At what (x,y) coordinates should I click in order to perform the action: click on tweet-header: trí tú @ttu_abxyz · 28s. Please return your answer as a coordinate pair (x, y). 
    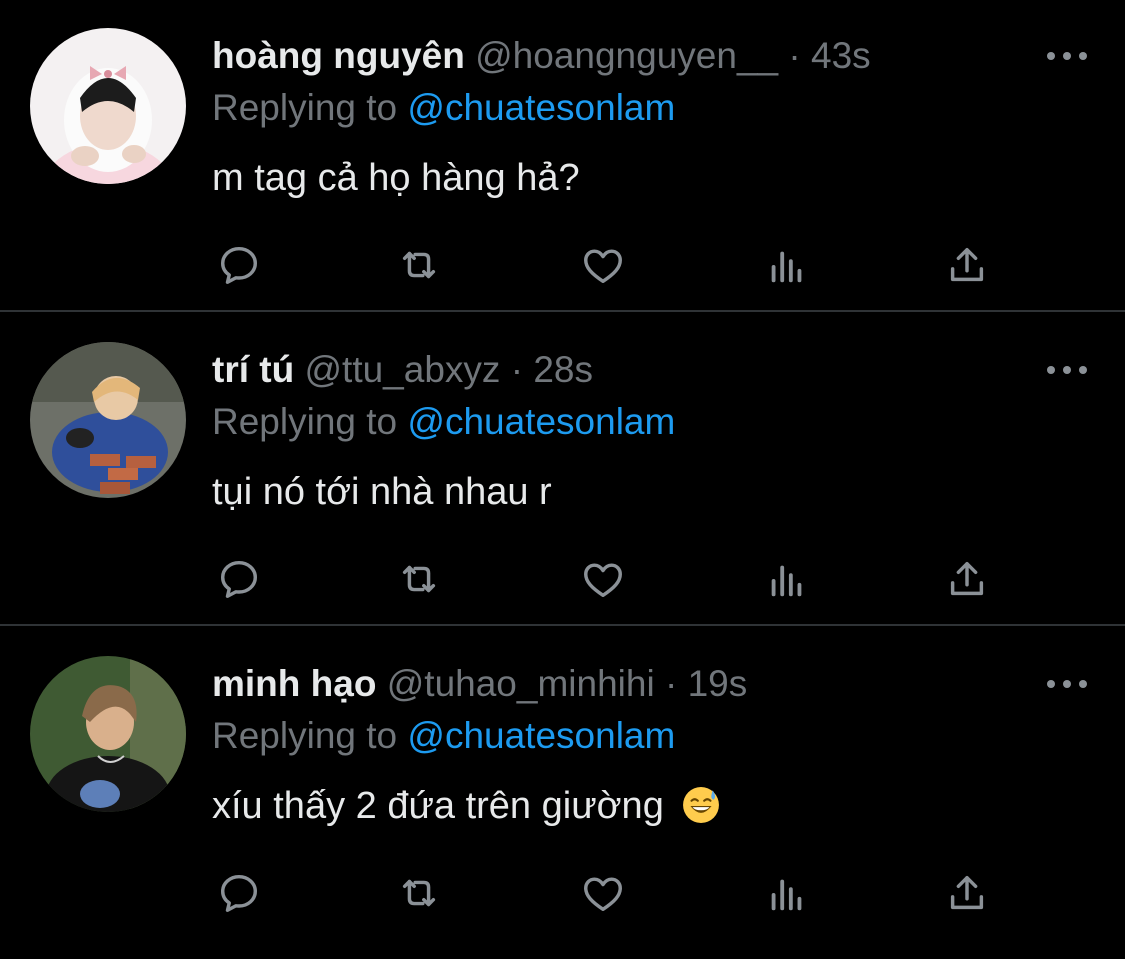
    Looking at the image, I should click on (402, 370).